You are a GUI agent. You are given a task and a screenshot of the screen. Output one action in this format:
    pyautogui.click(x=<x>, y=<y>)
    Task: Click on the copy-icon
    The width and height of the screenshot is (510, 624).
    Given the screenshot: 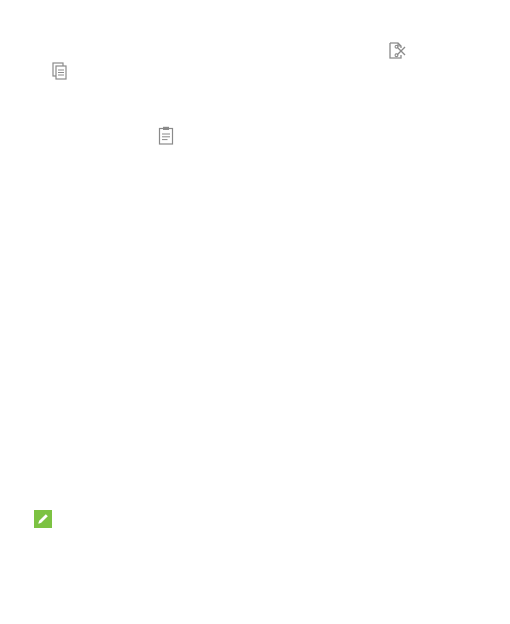 What is the action you would take?
    pyautogui.click(x=59, y=71)
    